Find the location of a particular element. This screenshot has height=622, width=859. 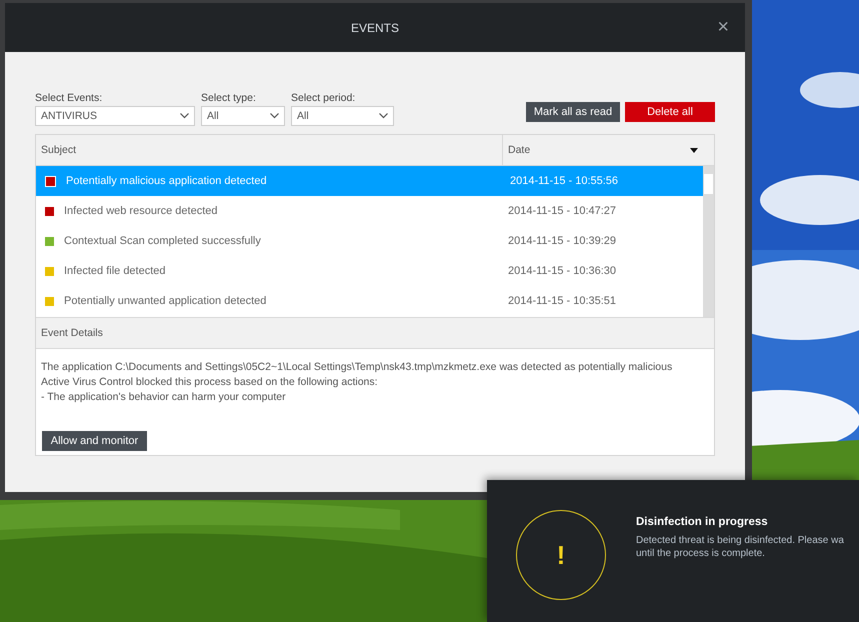

scrollbar-thumb is located at coordinates (708, 184).